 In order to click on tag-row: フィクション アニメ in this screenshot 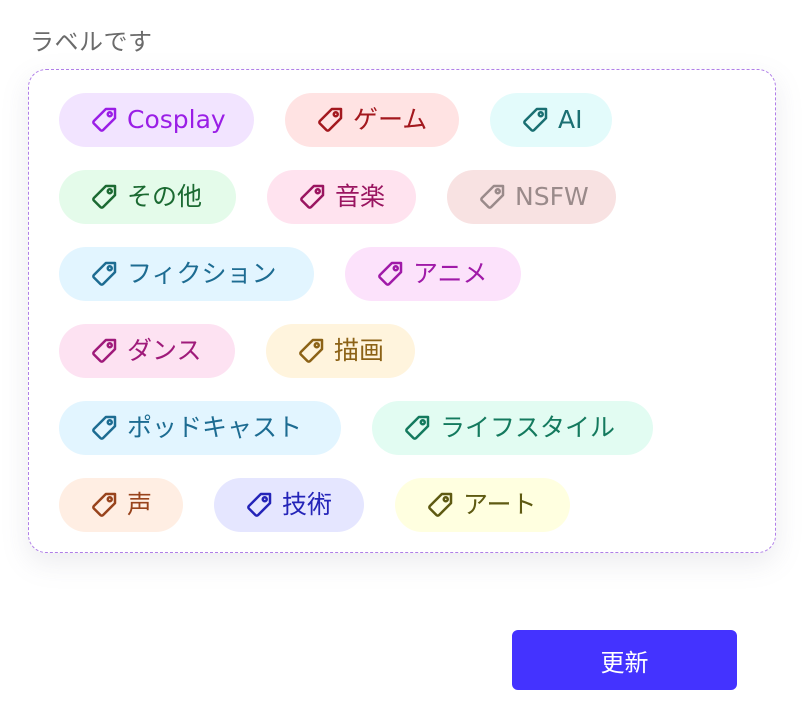, I will do `click(290, 274)`.